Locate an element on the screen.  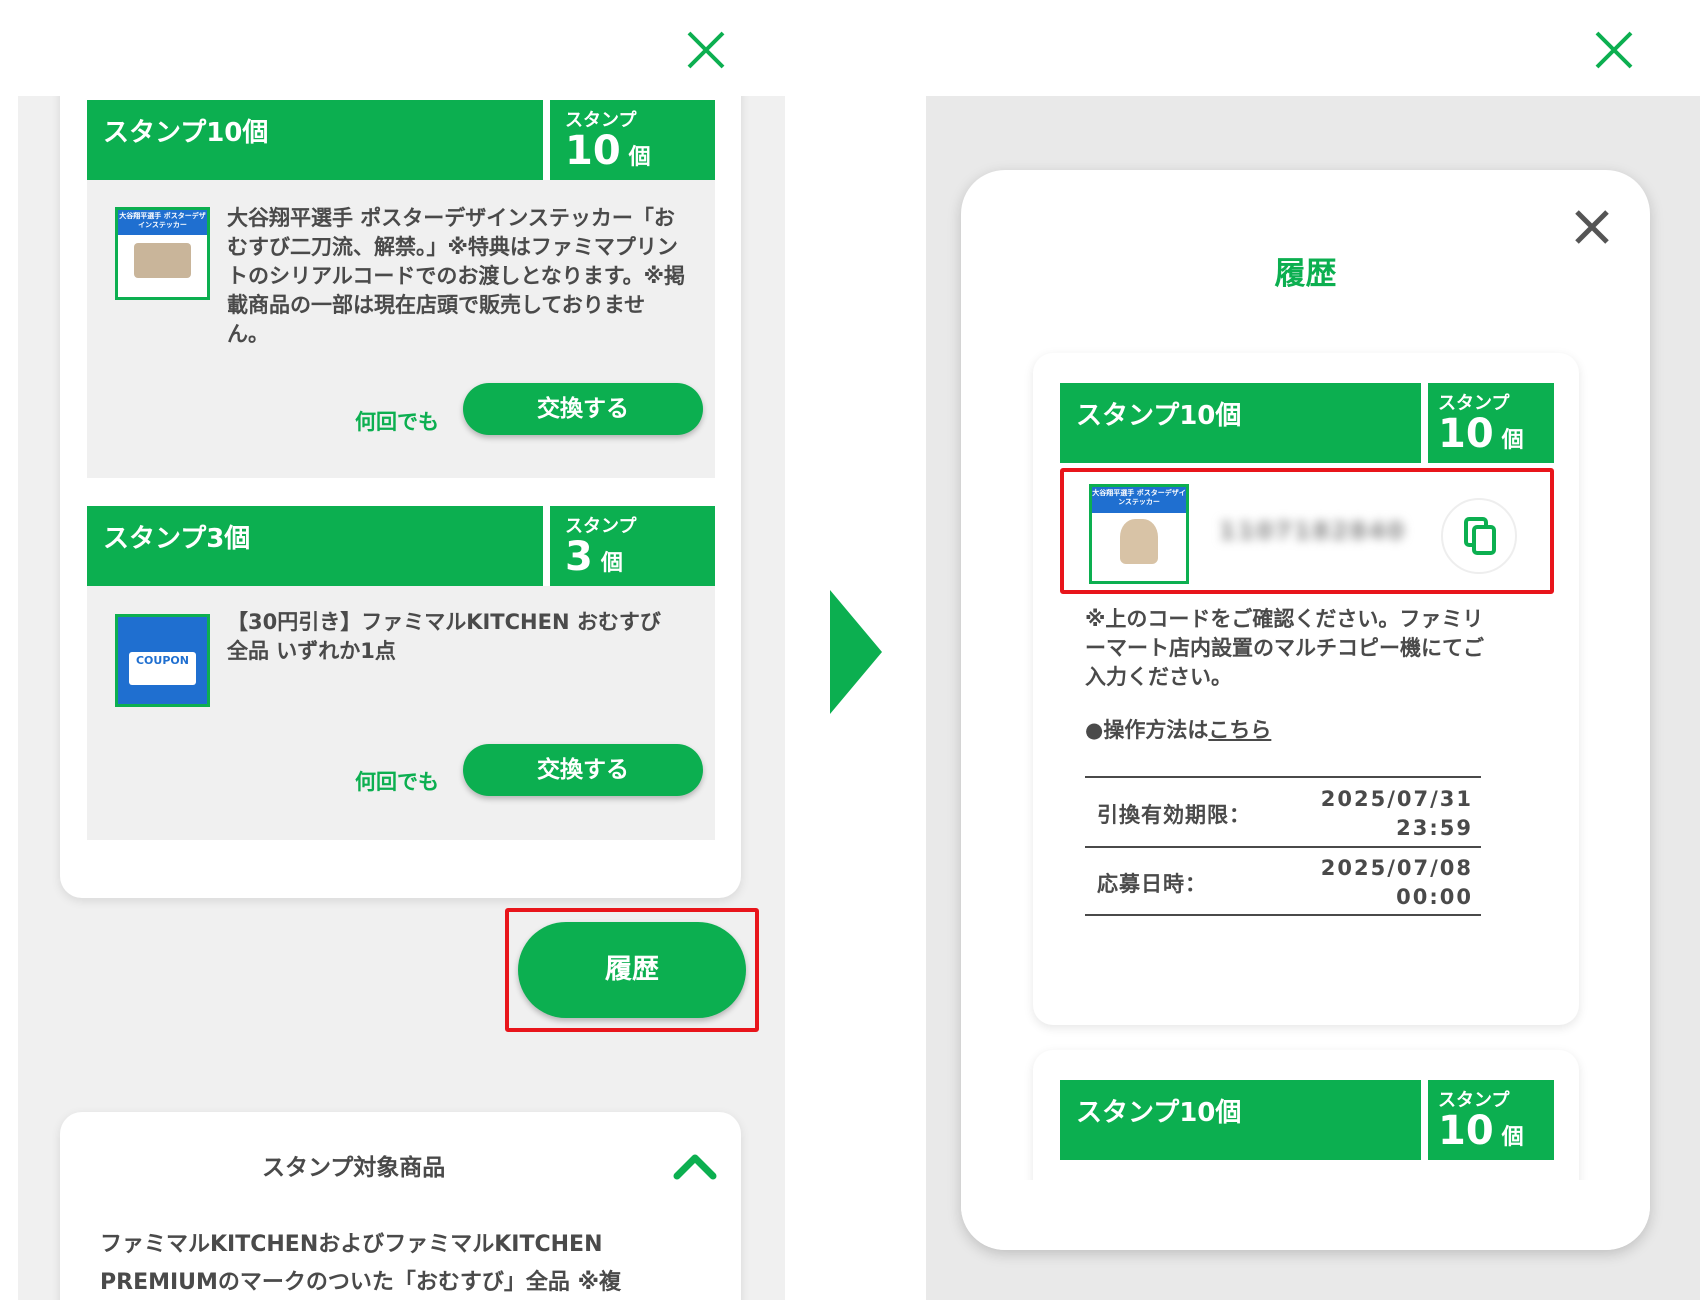
history-button: 履歴 is located at coordinates (632, 970).